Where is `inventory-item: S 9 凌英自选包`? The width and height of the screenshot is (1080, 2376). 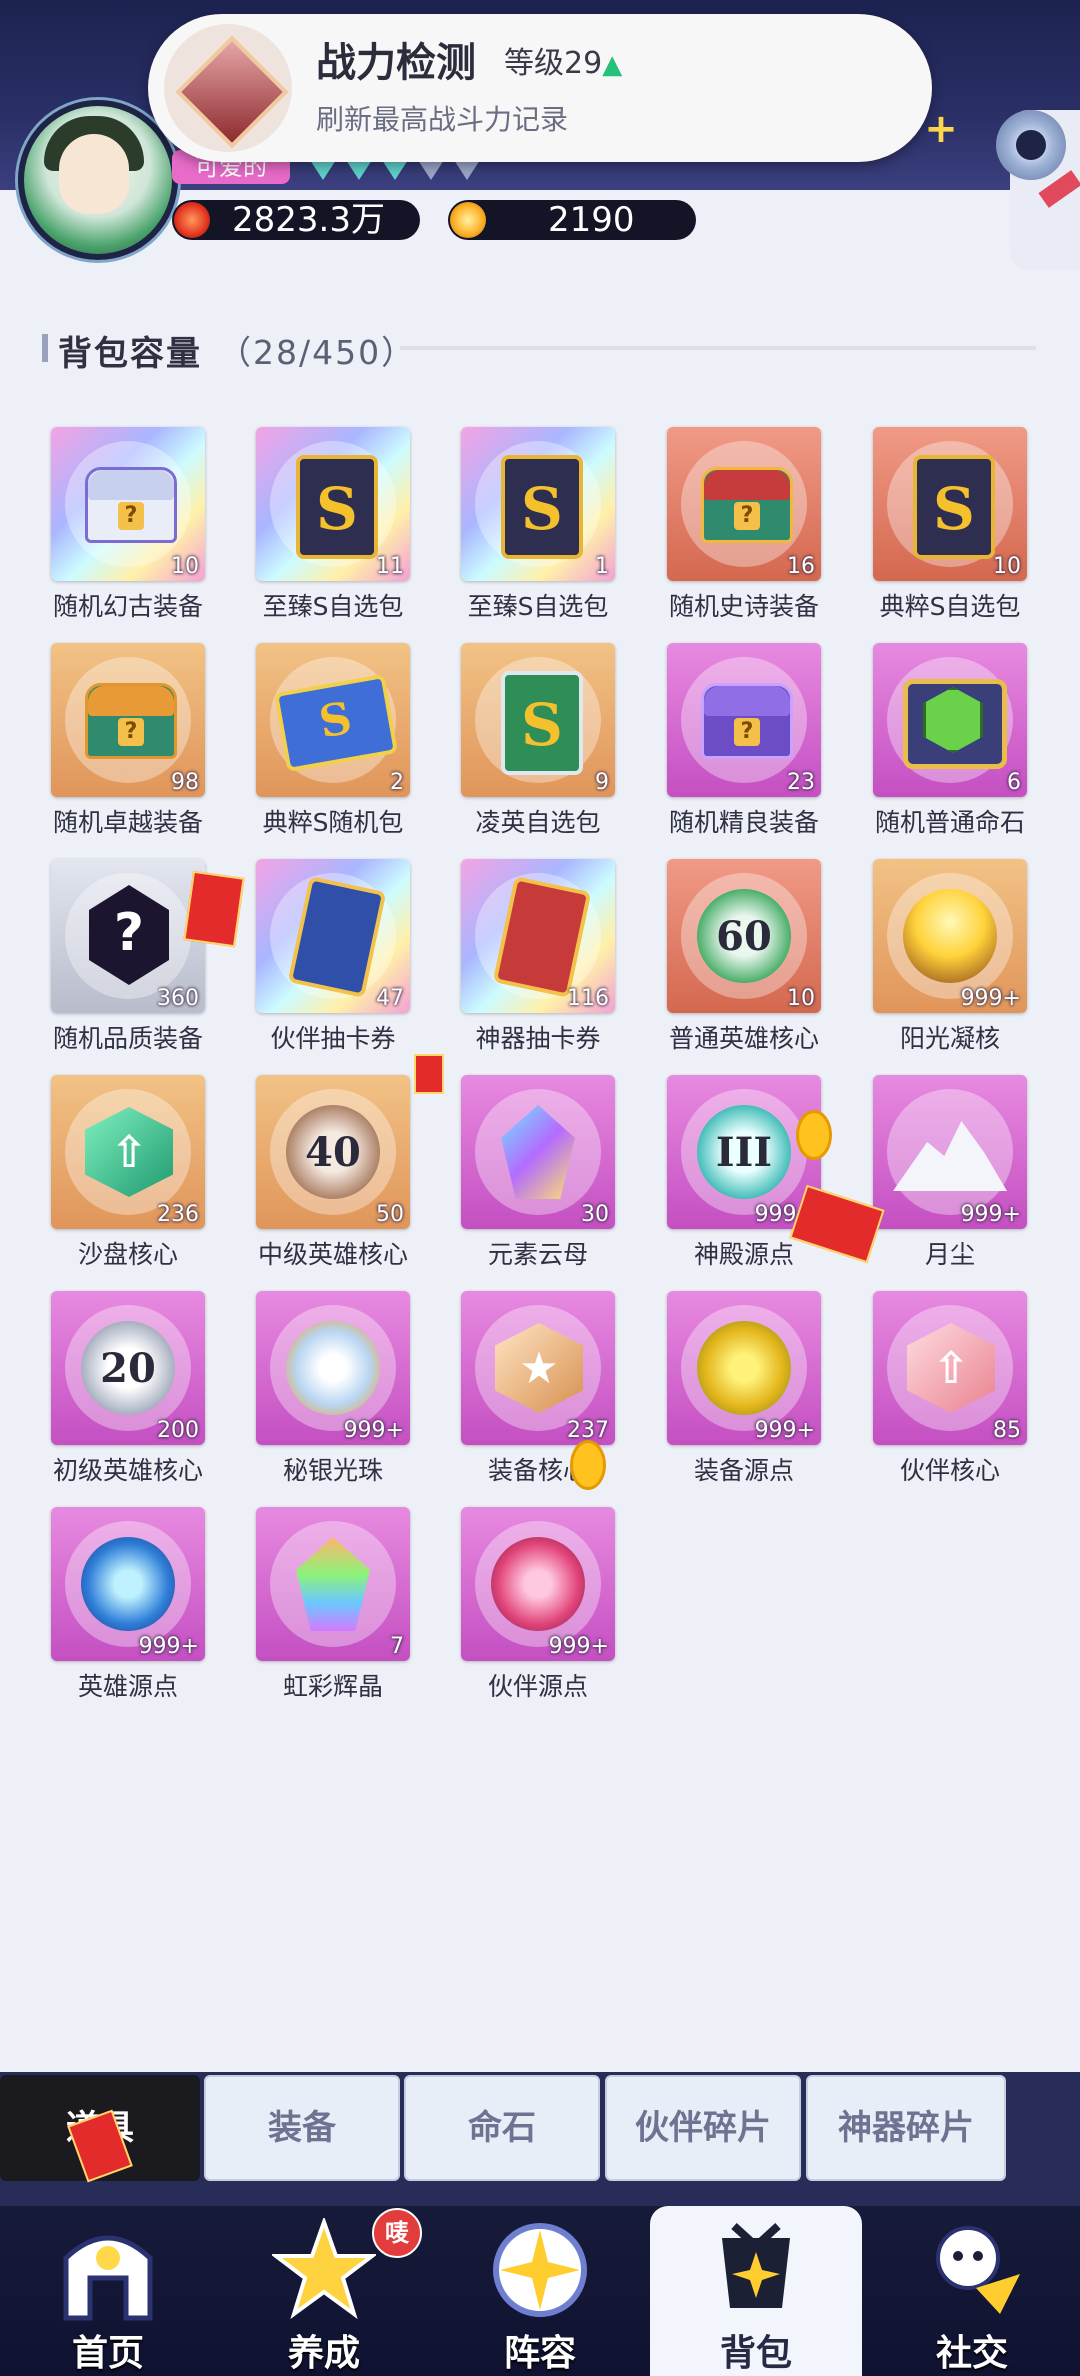
inventory-item: S 9 凌英自选包 is located at coordinates (538, 740).